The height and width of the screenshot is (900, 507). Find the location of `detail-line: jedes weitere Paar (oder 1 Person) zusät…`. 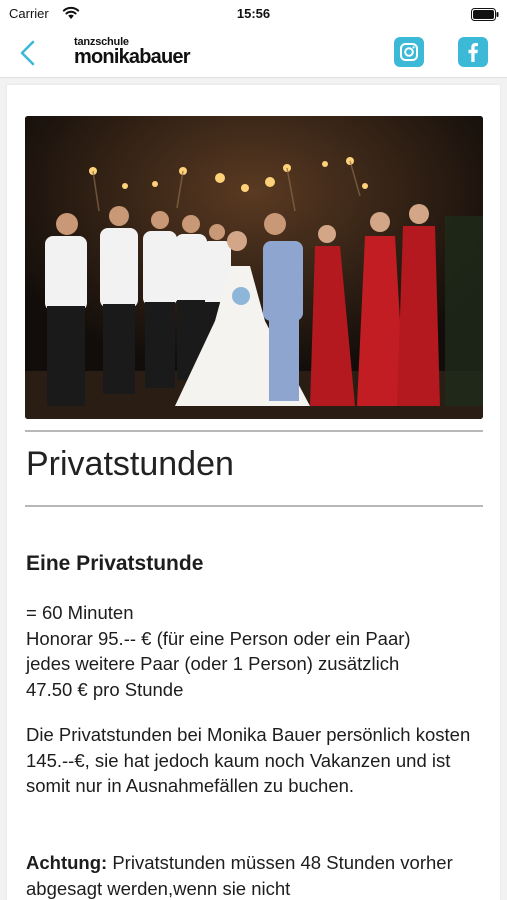

detail-line: jedes weitere Paar (oder 1 Person) zusät… is located at coordinates (213, 663).